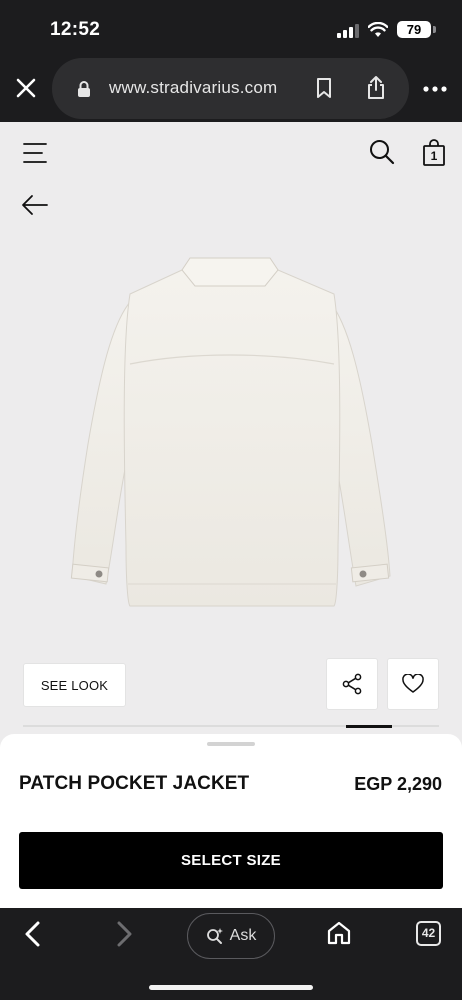 The height and width of the screenshot is (1000, 462). I want to click on status-time: 12:52, so click(75, 29).